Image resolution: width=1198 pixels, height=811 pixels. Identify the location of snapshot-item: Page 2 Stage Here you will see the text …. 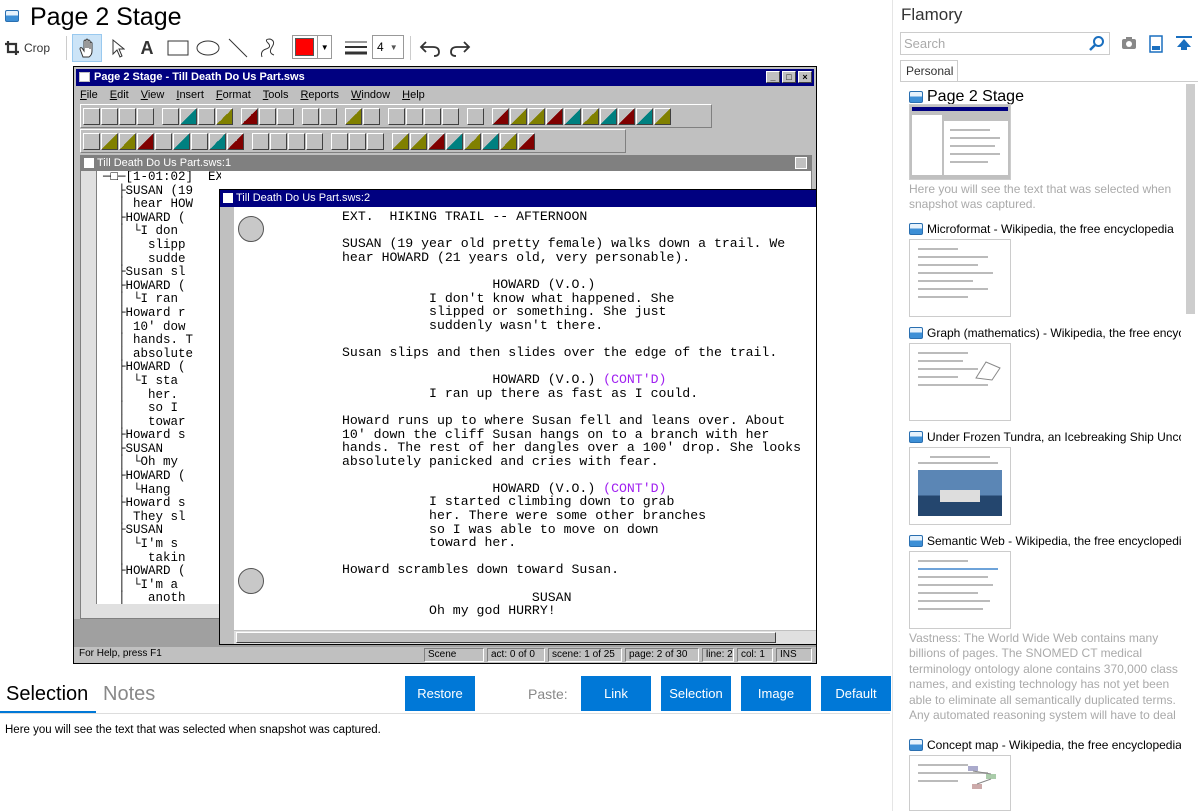
(1045, 150).